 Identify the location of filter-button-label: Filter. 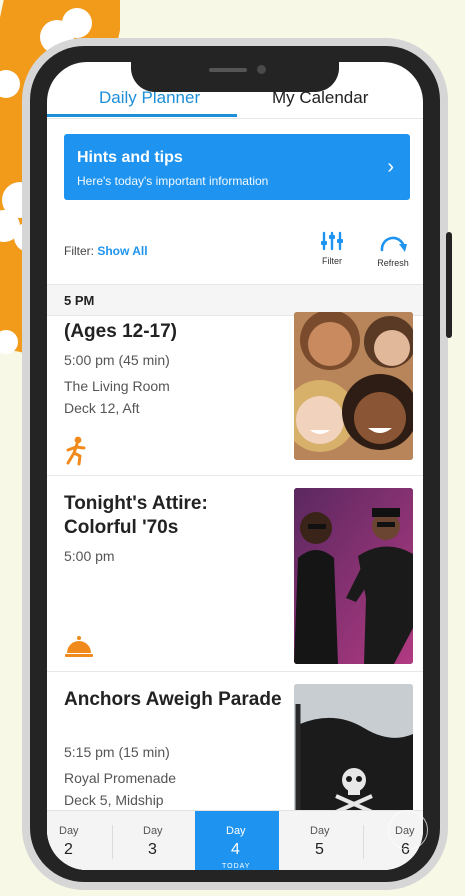
(332, 261).